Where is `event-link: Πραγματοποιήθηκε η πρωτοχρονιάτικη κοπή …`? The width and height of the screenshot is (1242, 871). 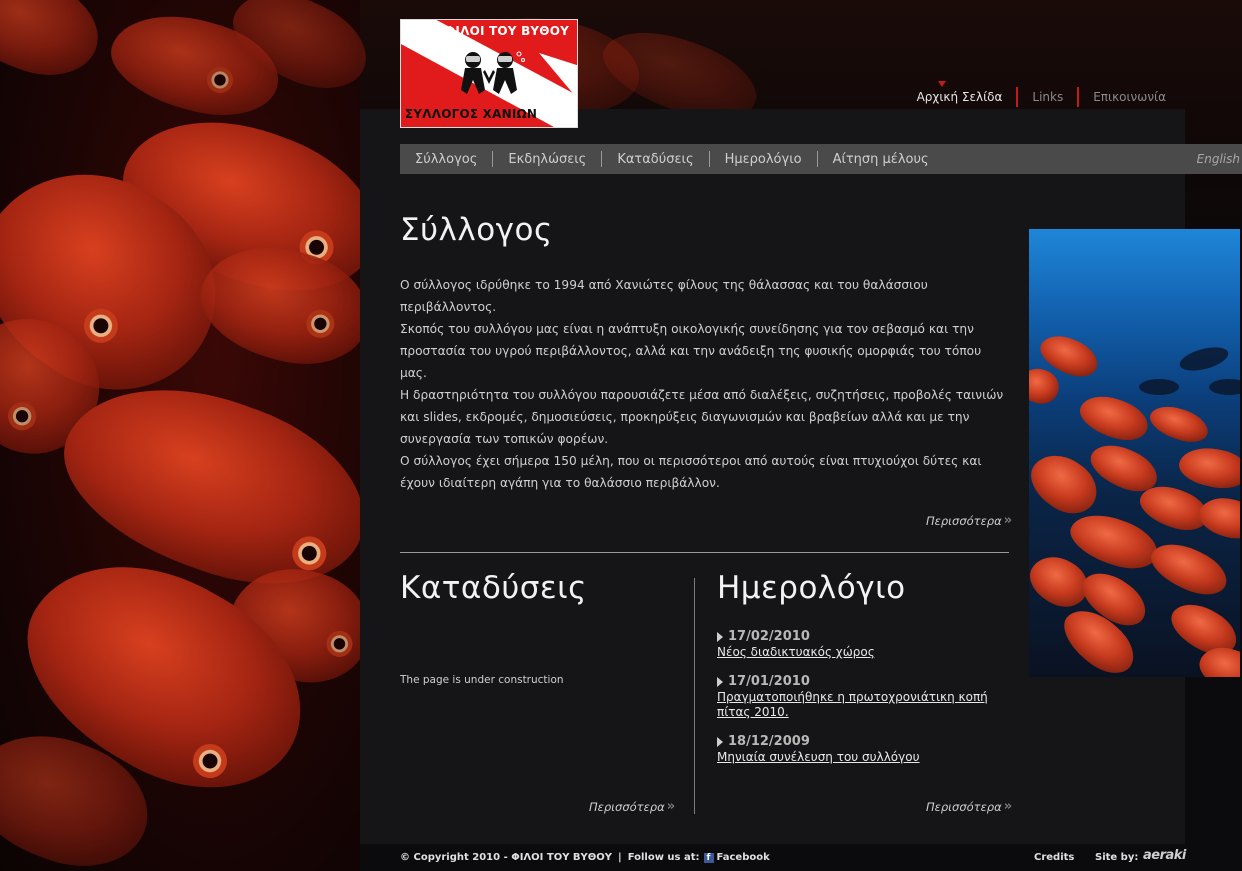 event-link: Πραγματοποιήθηκε η πρωτοχρονιάτικη κοπή … is located at coordinates (864, 705).